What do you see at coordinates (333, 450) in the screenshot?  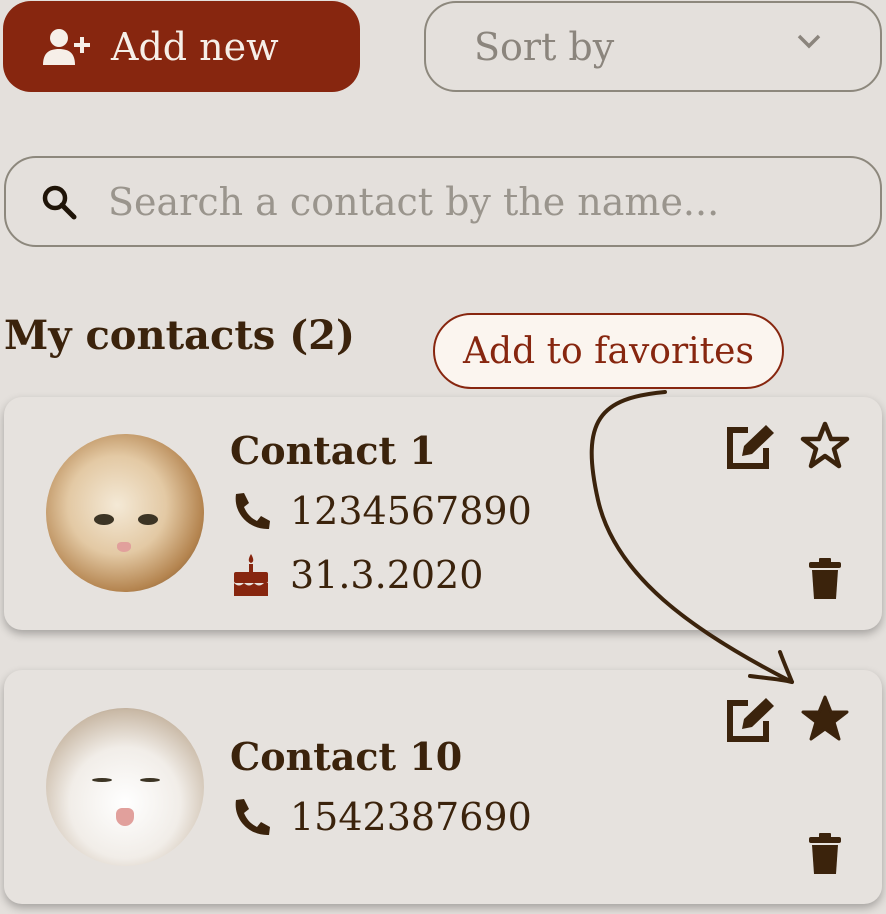 I see `contact-name: Contact 1` at bounding box center [333, 450].